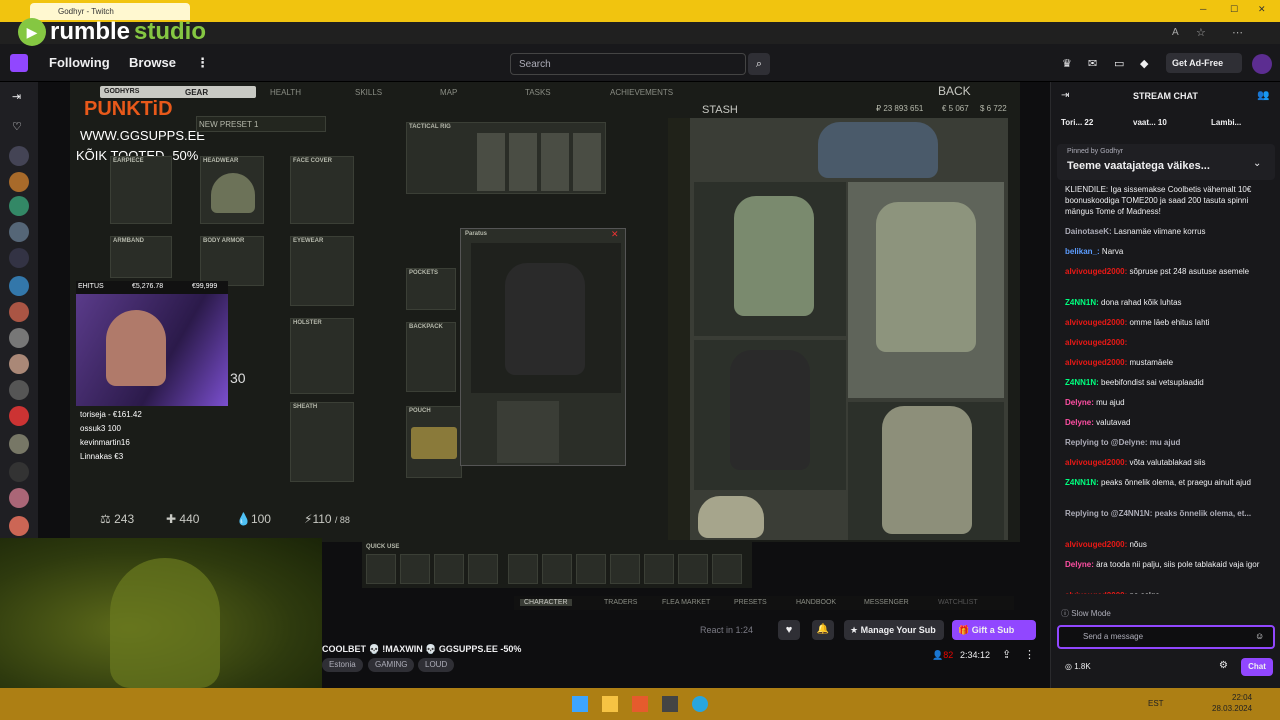 The height and width of the screenshot is (720, 1280). What do you see at coordinates (1171, 462) in the screenshot?
I see `chat-message: alvivouged2000: võta valutablakad siis` at bounding box center [1171, 462].